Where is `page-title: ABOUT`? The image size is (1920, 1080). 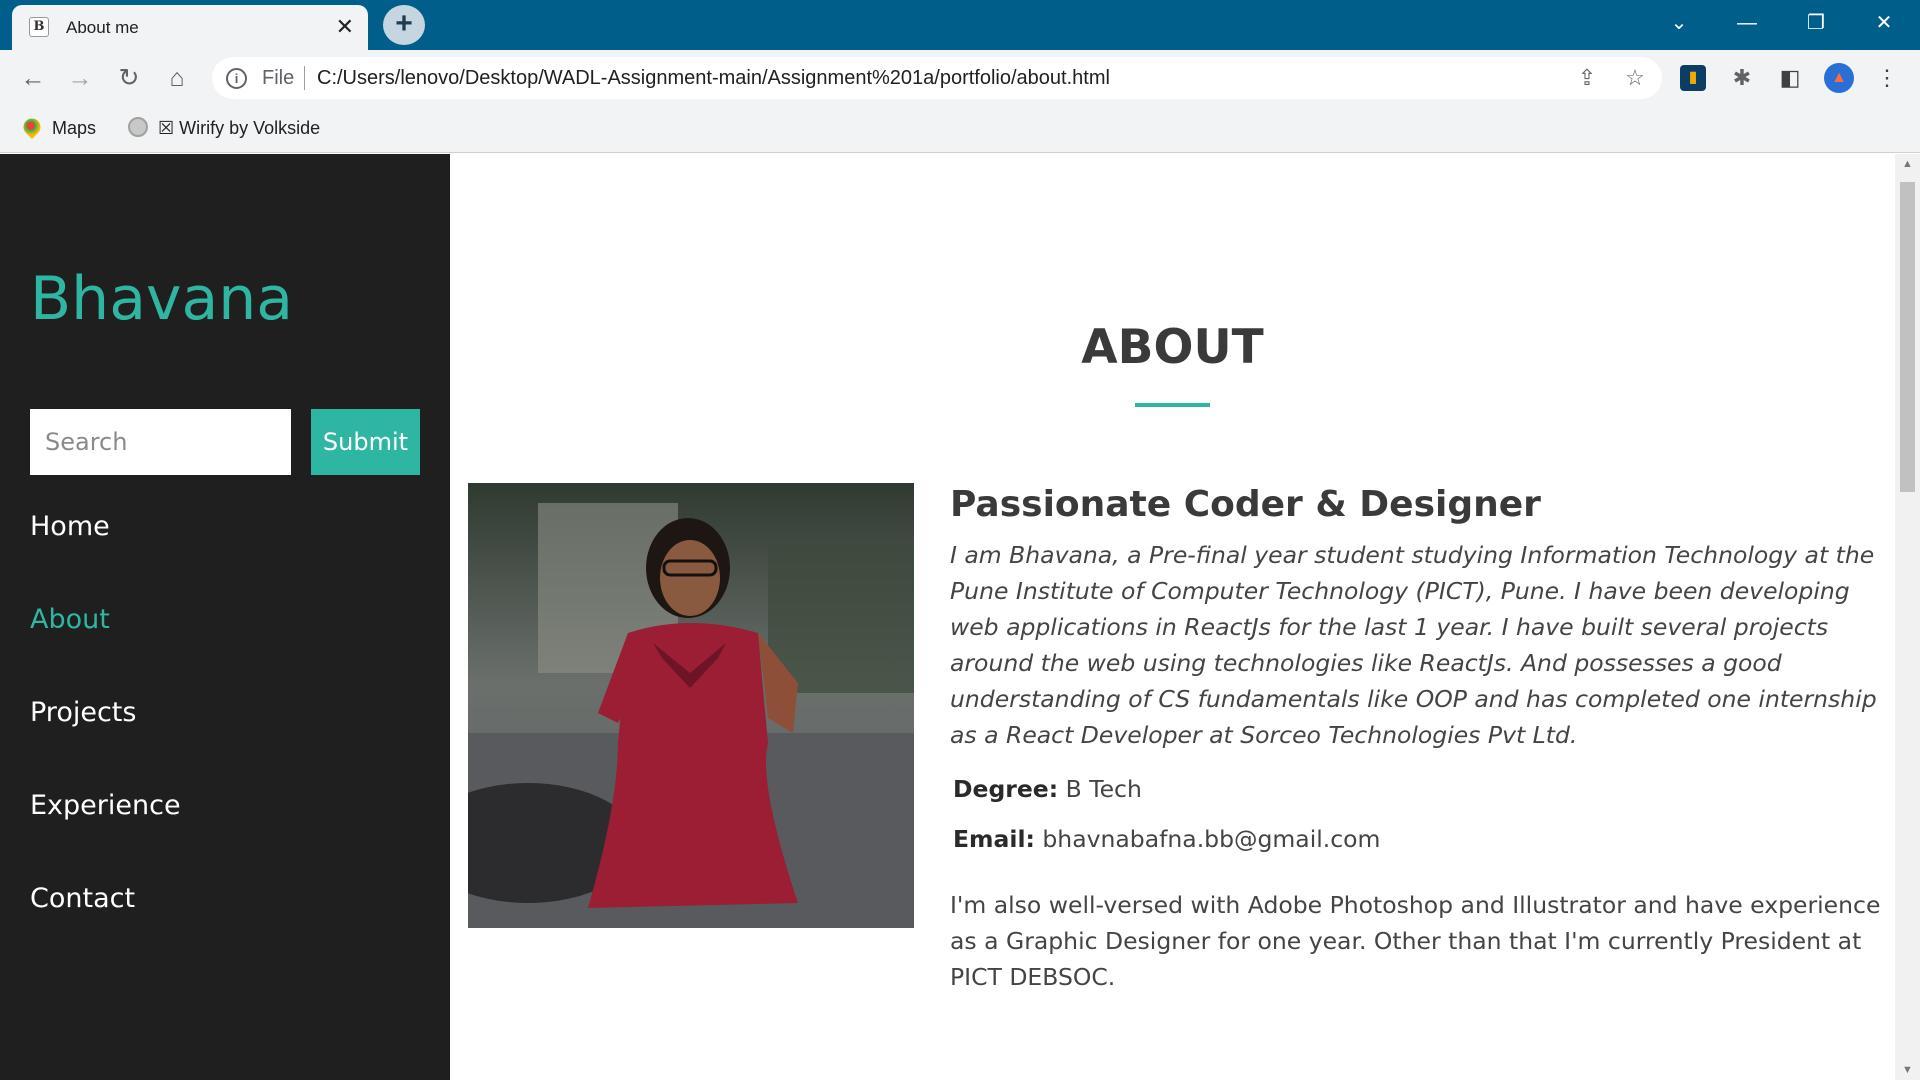 page-title: ABOUT is located at coordinates (1172, 347).